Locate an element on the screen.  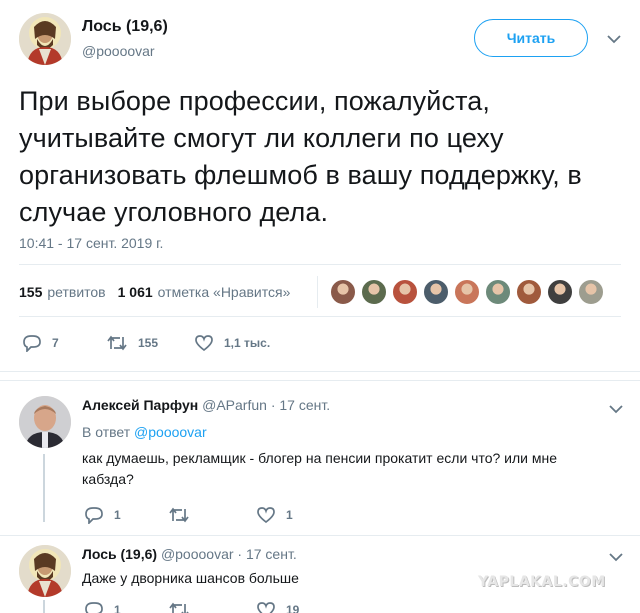
watermark: YAPLAKAL.COM is located at coordinates (542, 582).